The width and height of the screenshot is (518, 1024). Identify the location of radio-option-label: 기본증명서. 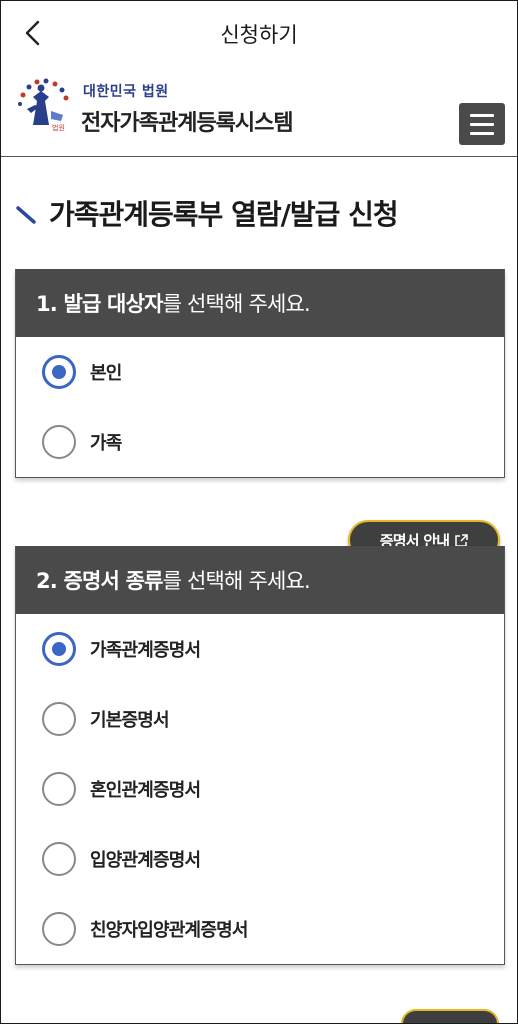
(130, 720).